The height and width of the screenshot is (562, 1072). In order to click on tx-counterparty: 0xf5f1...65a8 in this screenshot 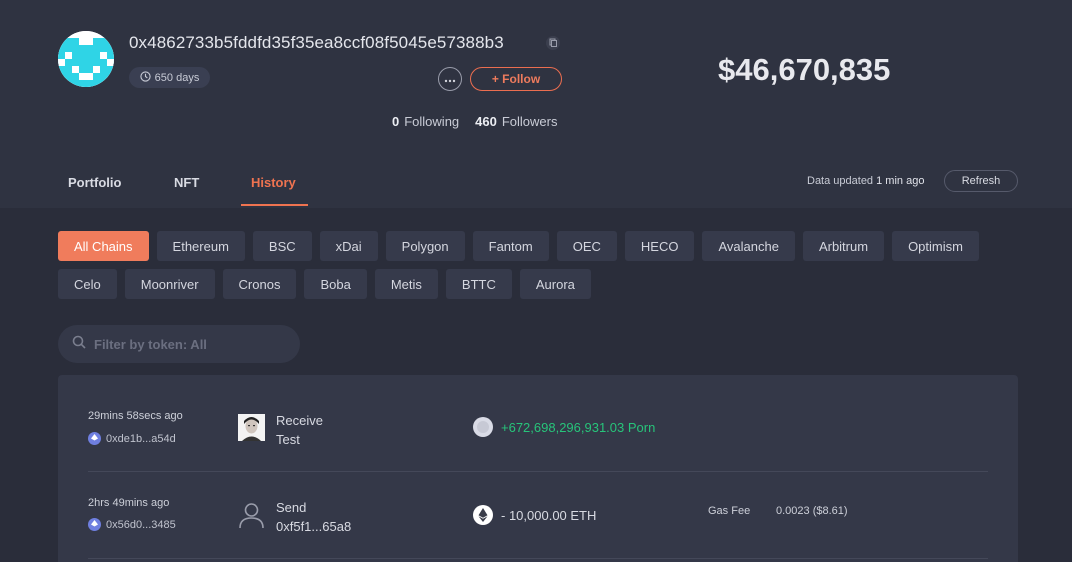, I will do `click(313, 526)`.